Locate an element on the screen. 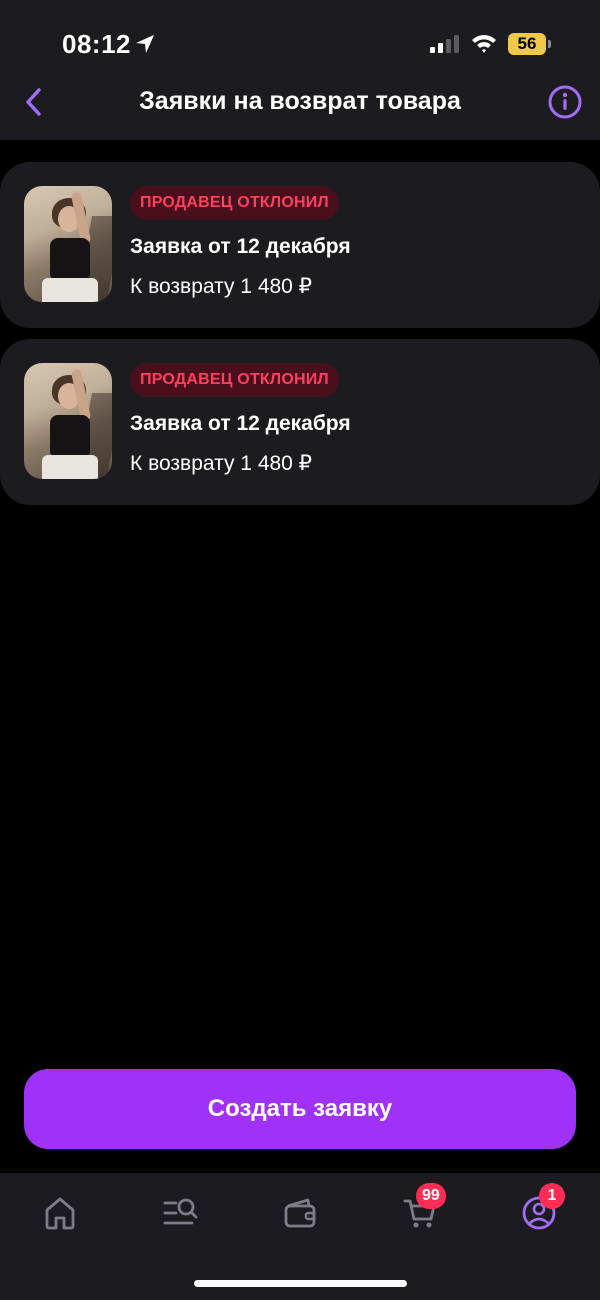  info-icon is located at coordinates (565, 102).